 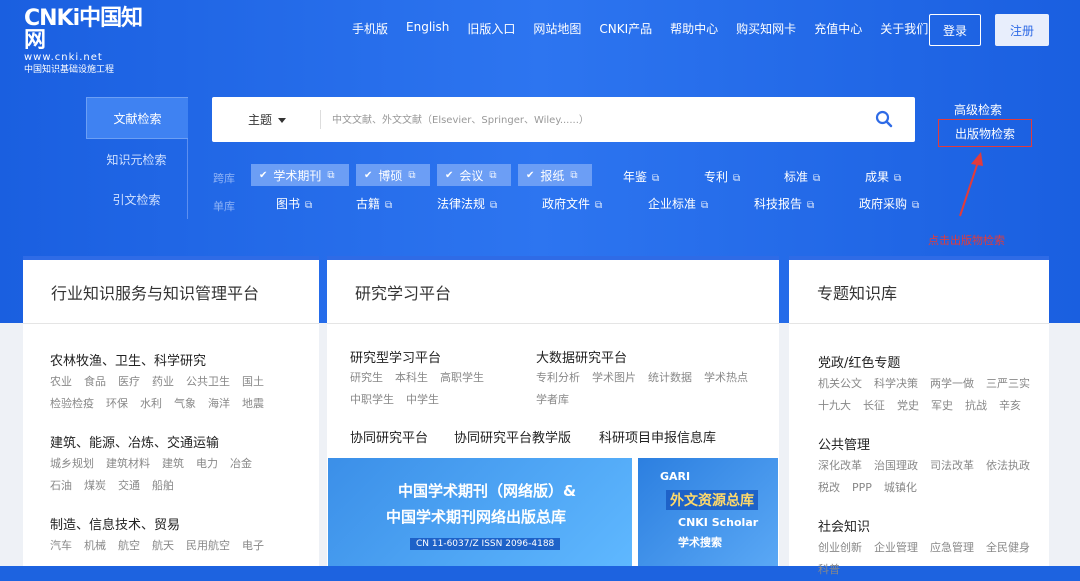 What do you see at coordinates (374, 203) in the screenshot?
I see `db-link-ancient-books: 古籍 ⧉` at bounding box center [374, 203].